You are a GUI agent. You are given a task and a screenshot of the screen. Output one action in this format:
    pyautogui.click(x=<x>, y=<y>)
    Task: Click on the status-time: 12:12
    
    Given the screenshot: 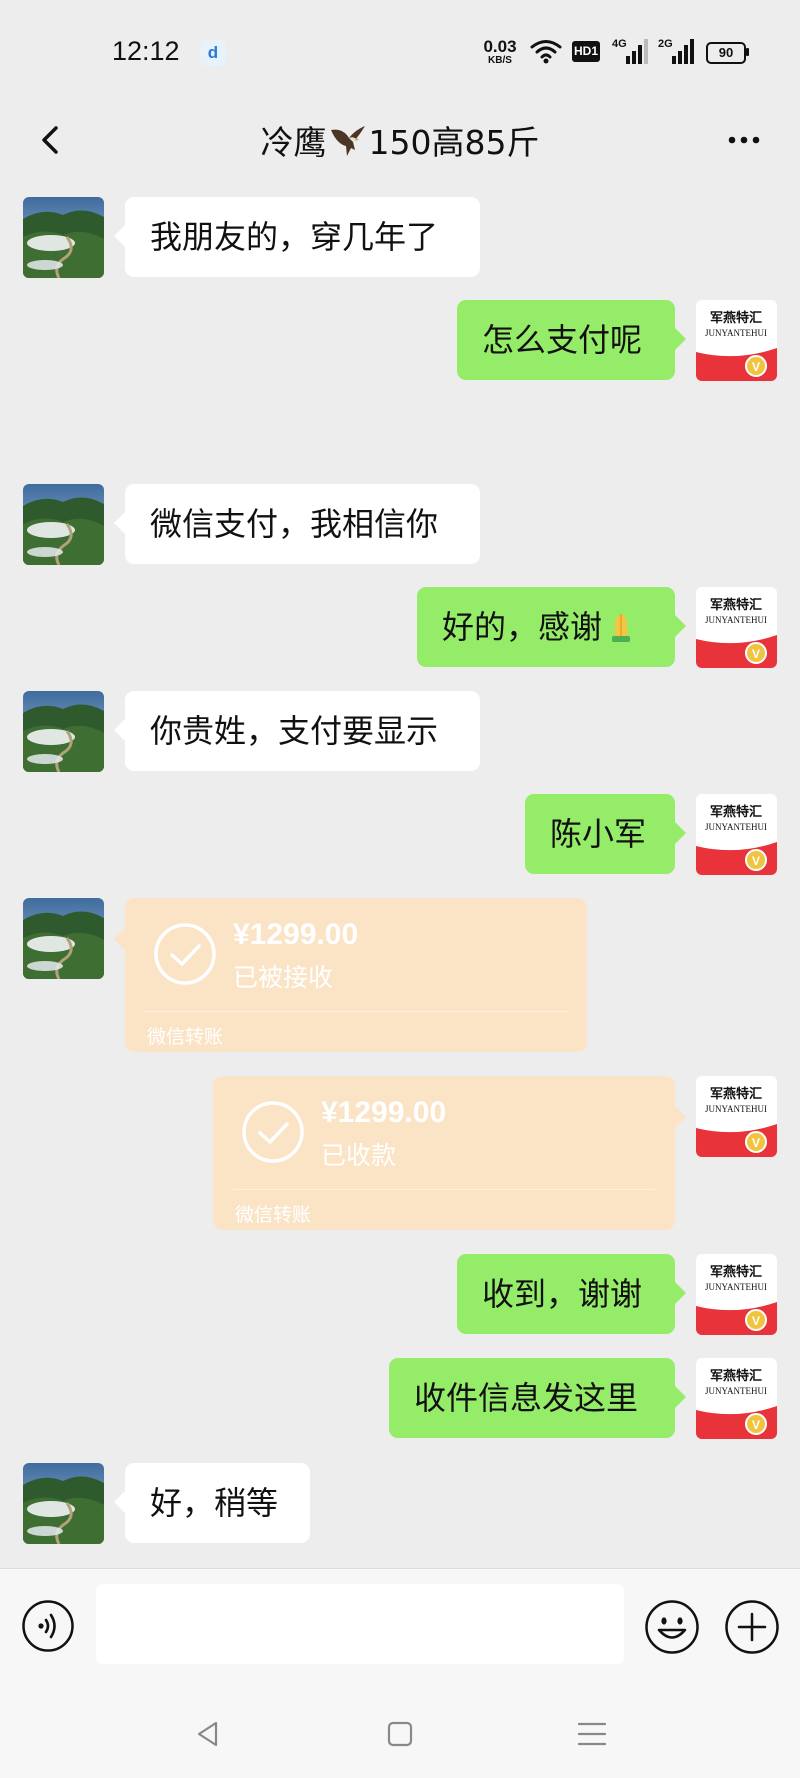 What is the action you would take?
    pyautogui.click(x=146, y=51)
    